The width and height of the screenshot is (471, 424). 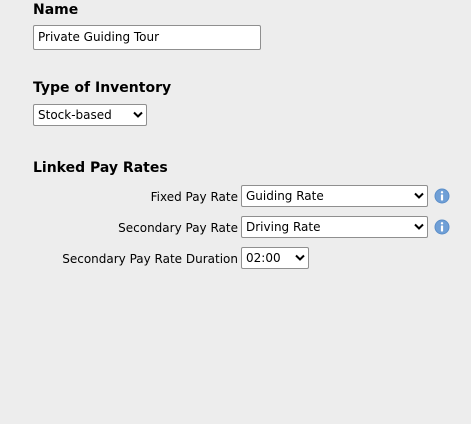 I want to click on fixed-pay-rate-label: Fixed Pay Rate, so click(x=194, y=197).